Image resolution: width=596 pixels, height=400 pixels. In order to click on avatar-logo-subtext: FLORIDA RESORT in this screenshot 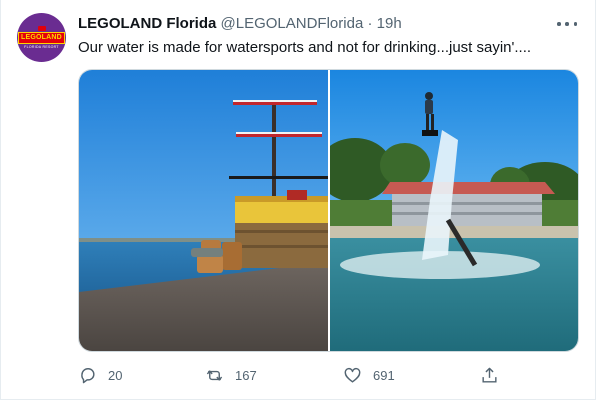, I will do `click(41, 47)`.